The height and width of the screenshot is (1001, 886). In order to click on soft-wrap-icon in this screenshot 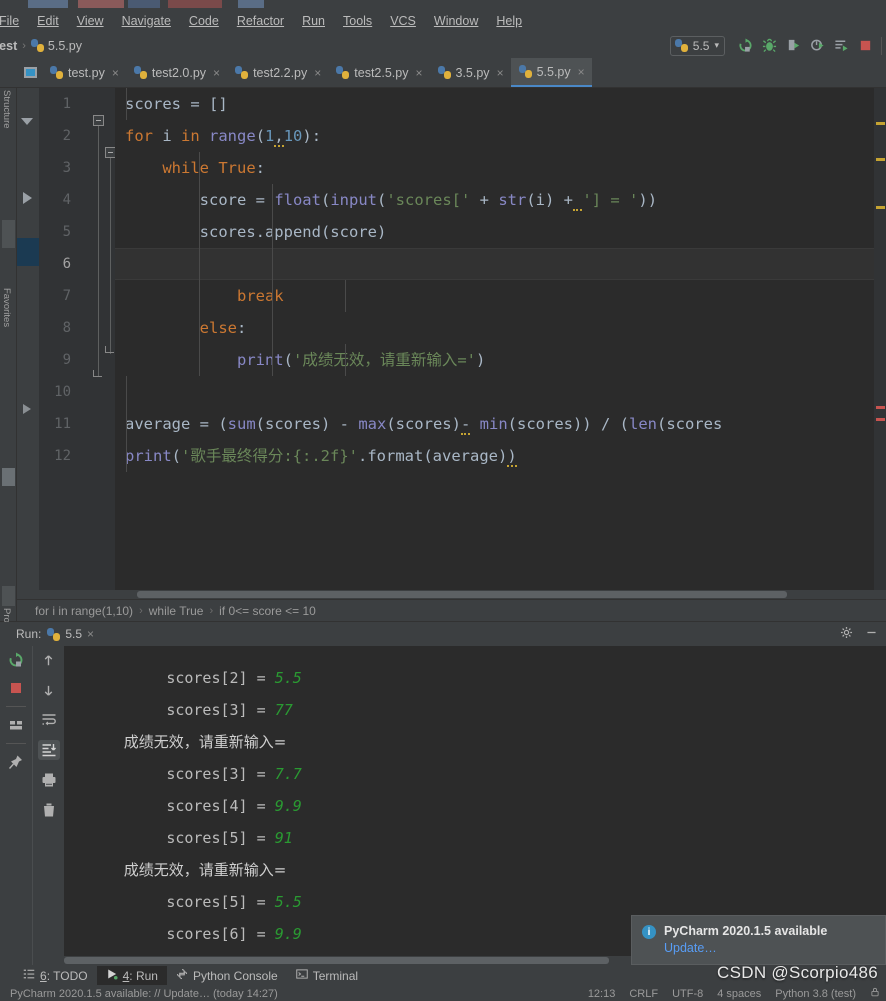, I will do `click(49, 720)`.